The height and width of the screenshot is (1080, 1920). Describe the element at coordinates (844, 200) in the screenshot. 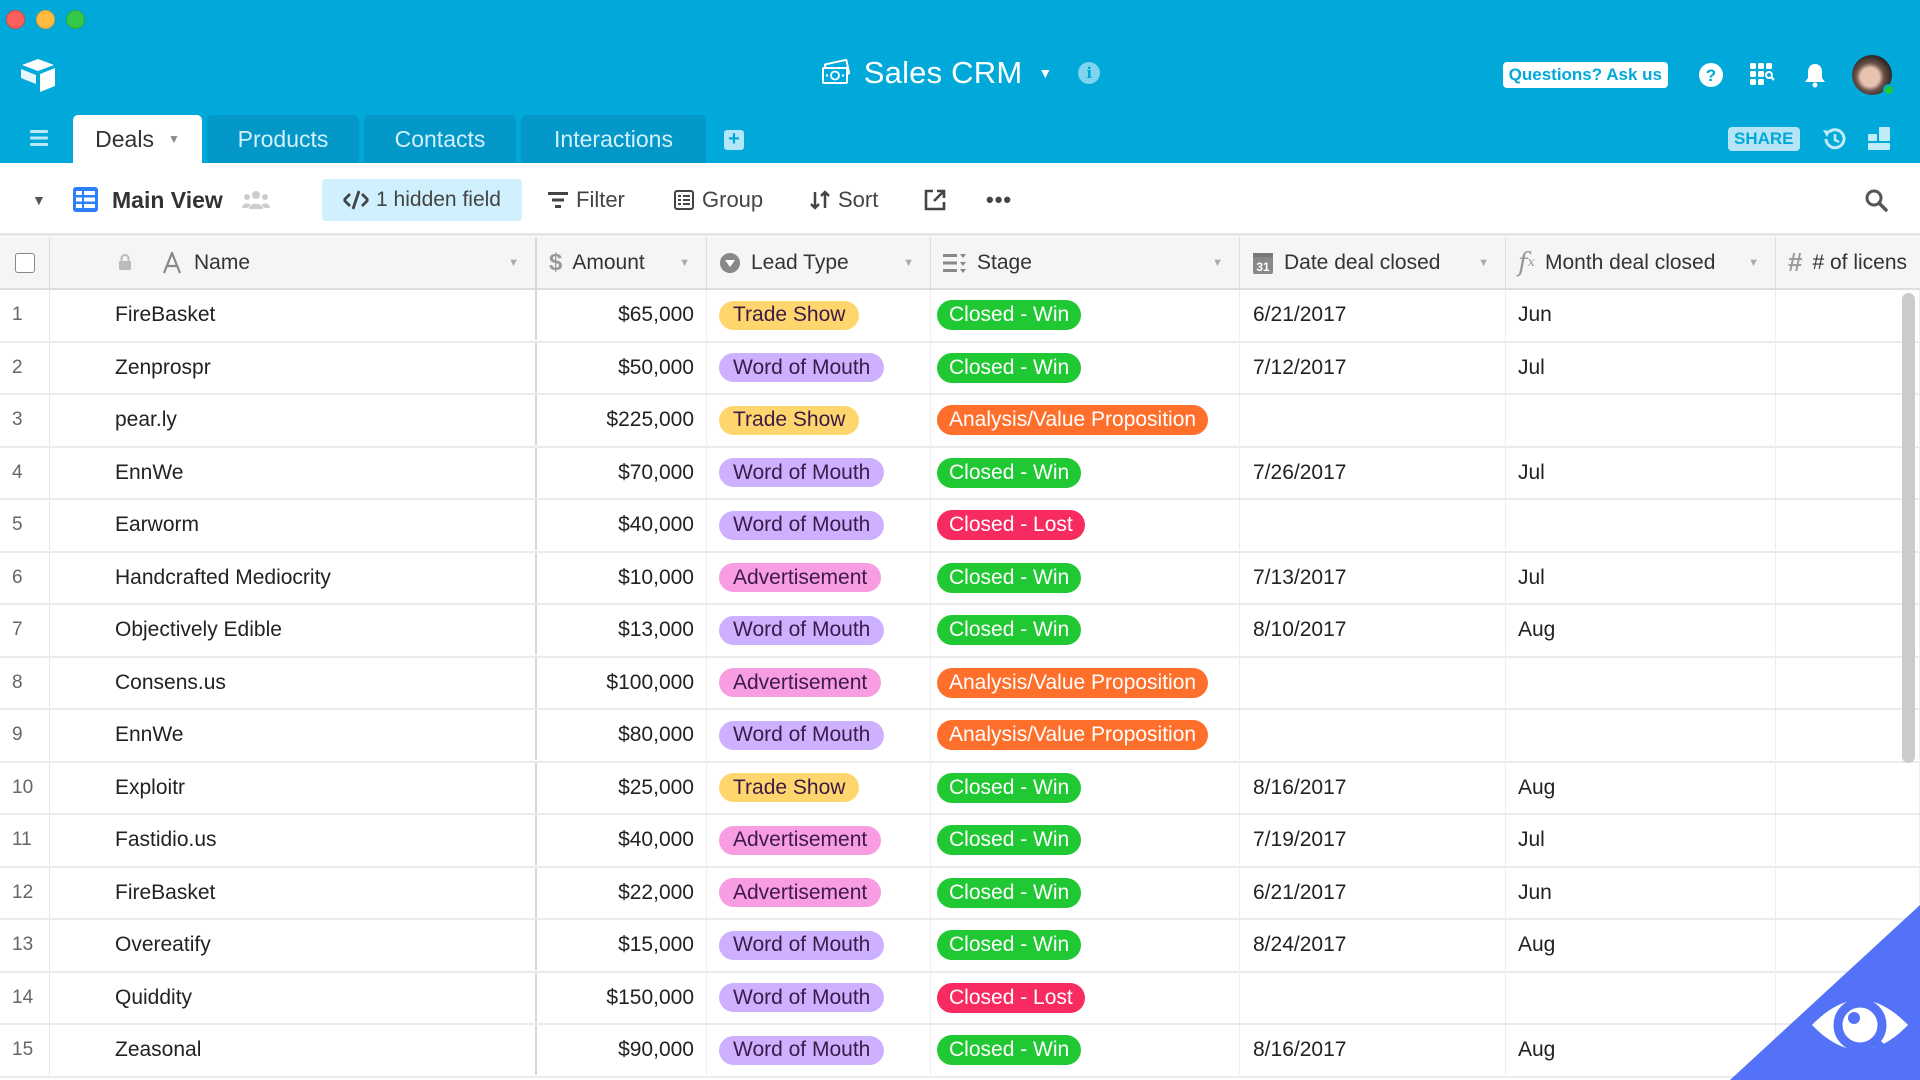

I see `sort-button: Sort` at that location.